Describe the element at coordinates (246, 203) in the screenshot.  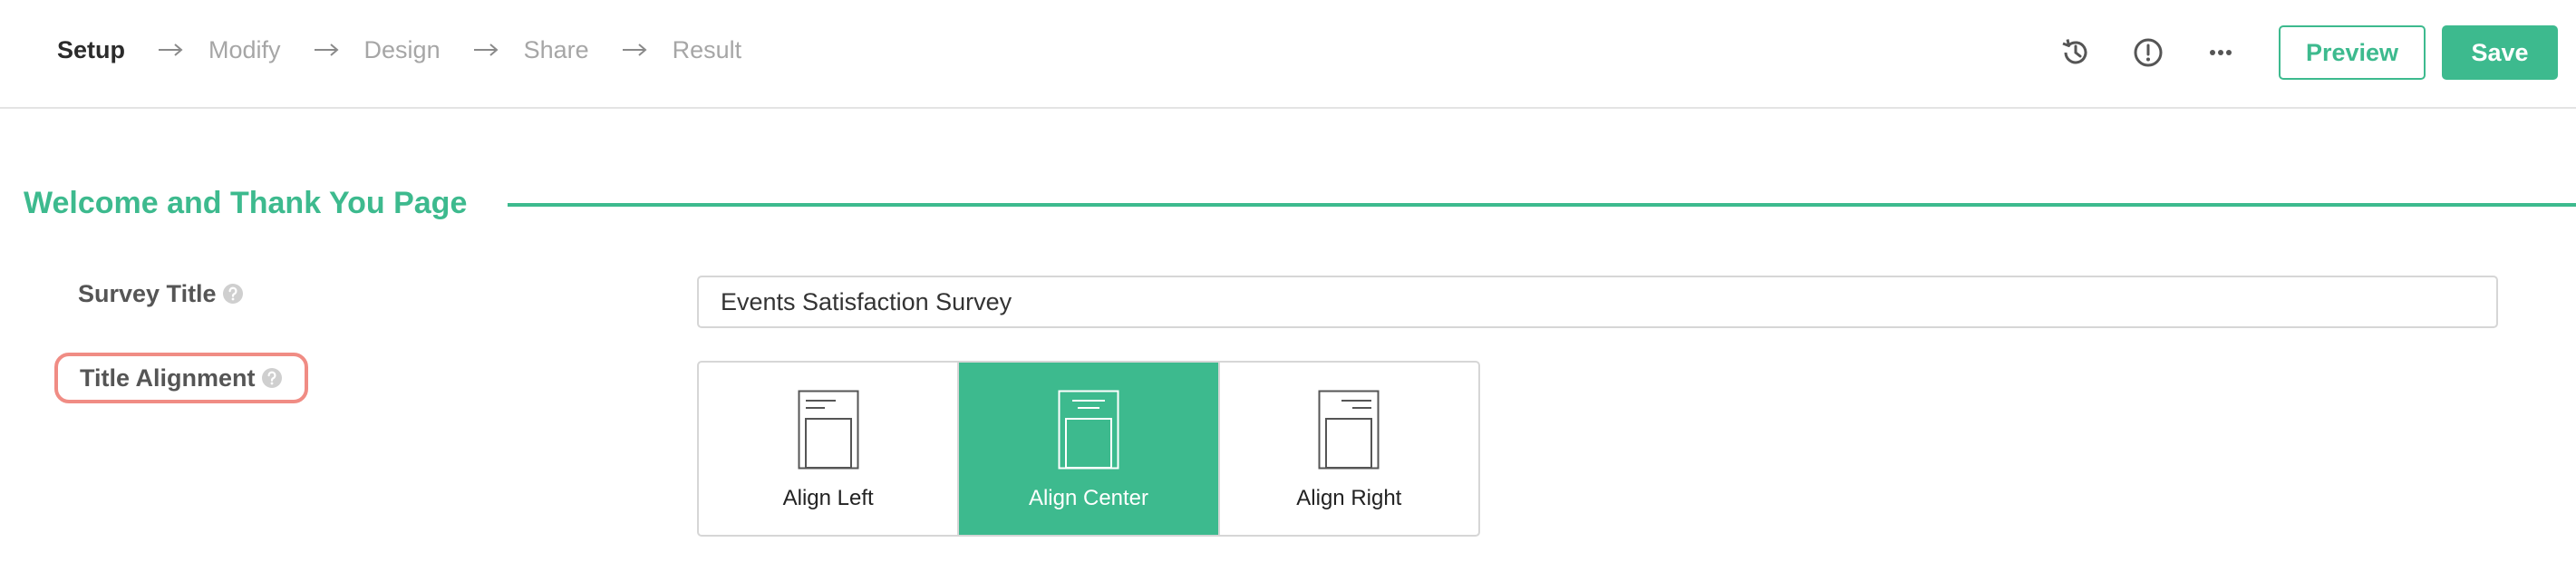
I see `section-title: Welcome and Thank You Page` at that location.